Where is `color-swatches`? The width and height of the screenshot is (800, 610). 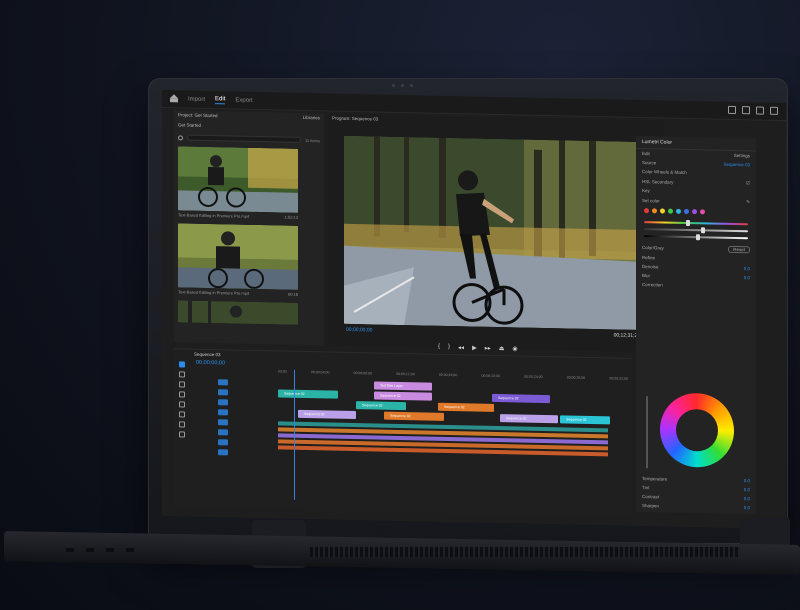
color-swatches is located at coordinates (696, 212).